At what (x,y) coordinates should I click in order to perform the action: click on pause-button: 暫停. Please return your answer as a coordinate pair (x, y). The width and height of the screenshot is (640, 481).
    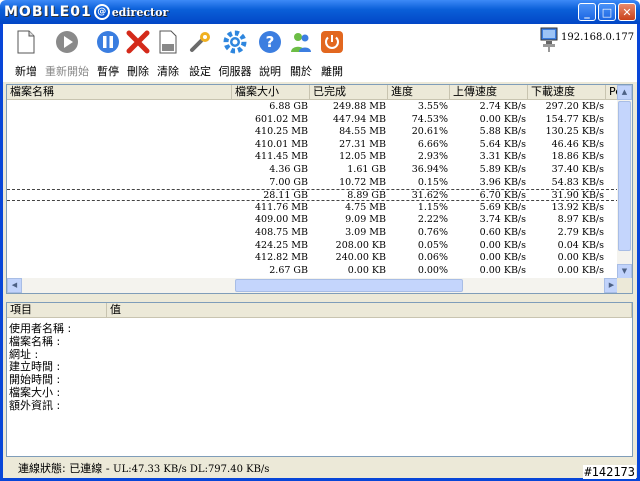
    Looking at the image, I should click on (108, 54).